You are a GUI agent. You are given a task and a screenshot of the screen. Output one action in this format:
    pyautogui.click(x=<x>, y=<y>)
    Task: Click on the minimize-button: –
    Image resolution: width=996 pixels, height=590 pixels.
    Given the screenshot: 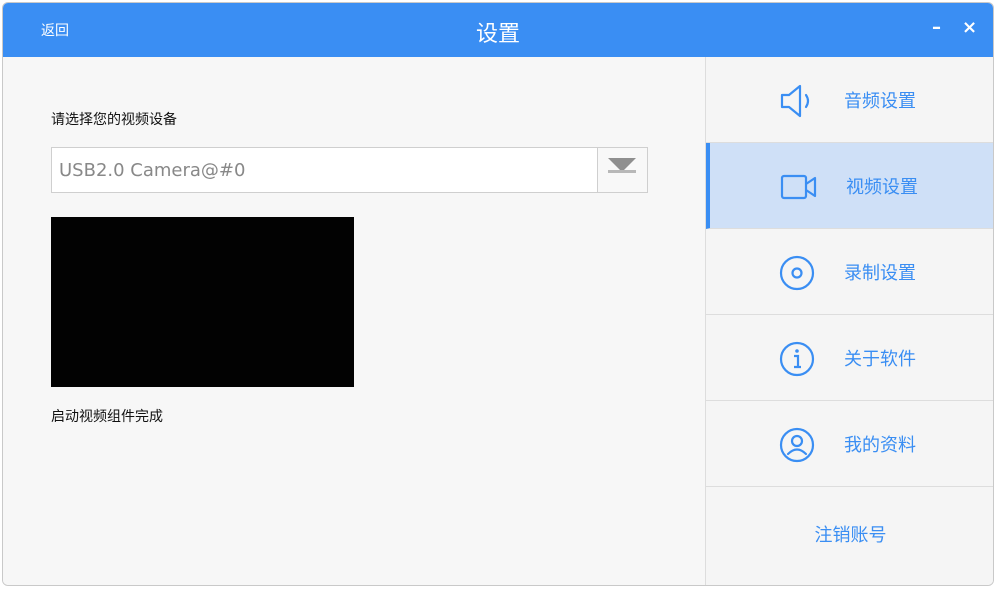 What is the action you would take?
    pyautogui.click(x=936, y=28)
    